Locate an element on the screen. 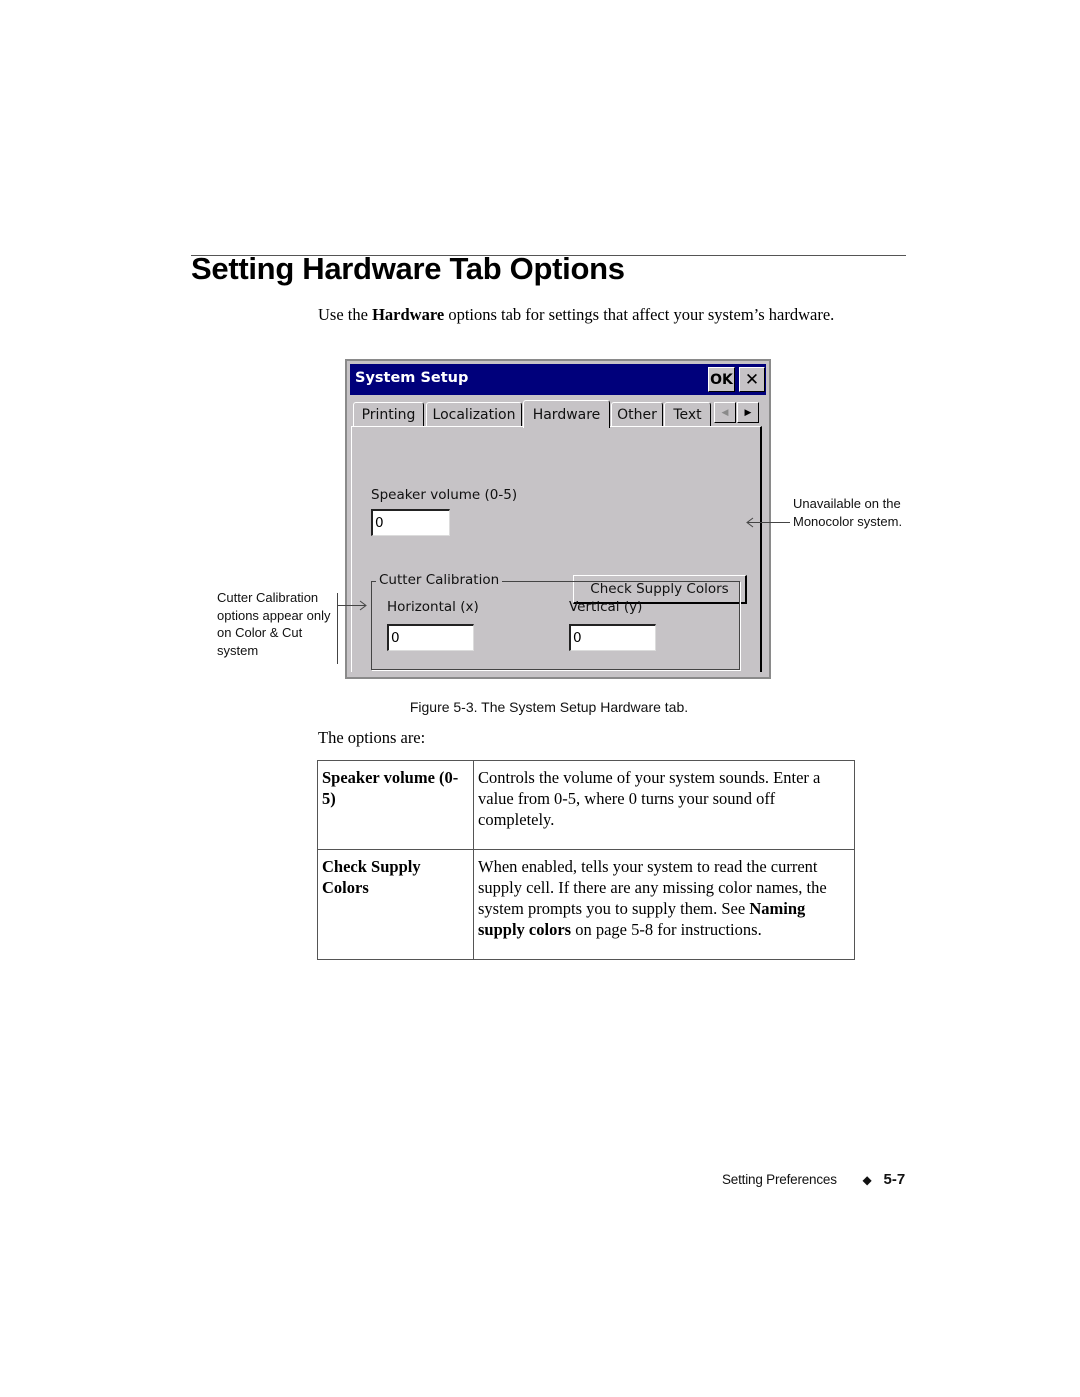 Image resolution: width=1080 pixels, height=1397 pixels. window-title: System Setup is located at coordinates (412, 378).